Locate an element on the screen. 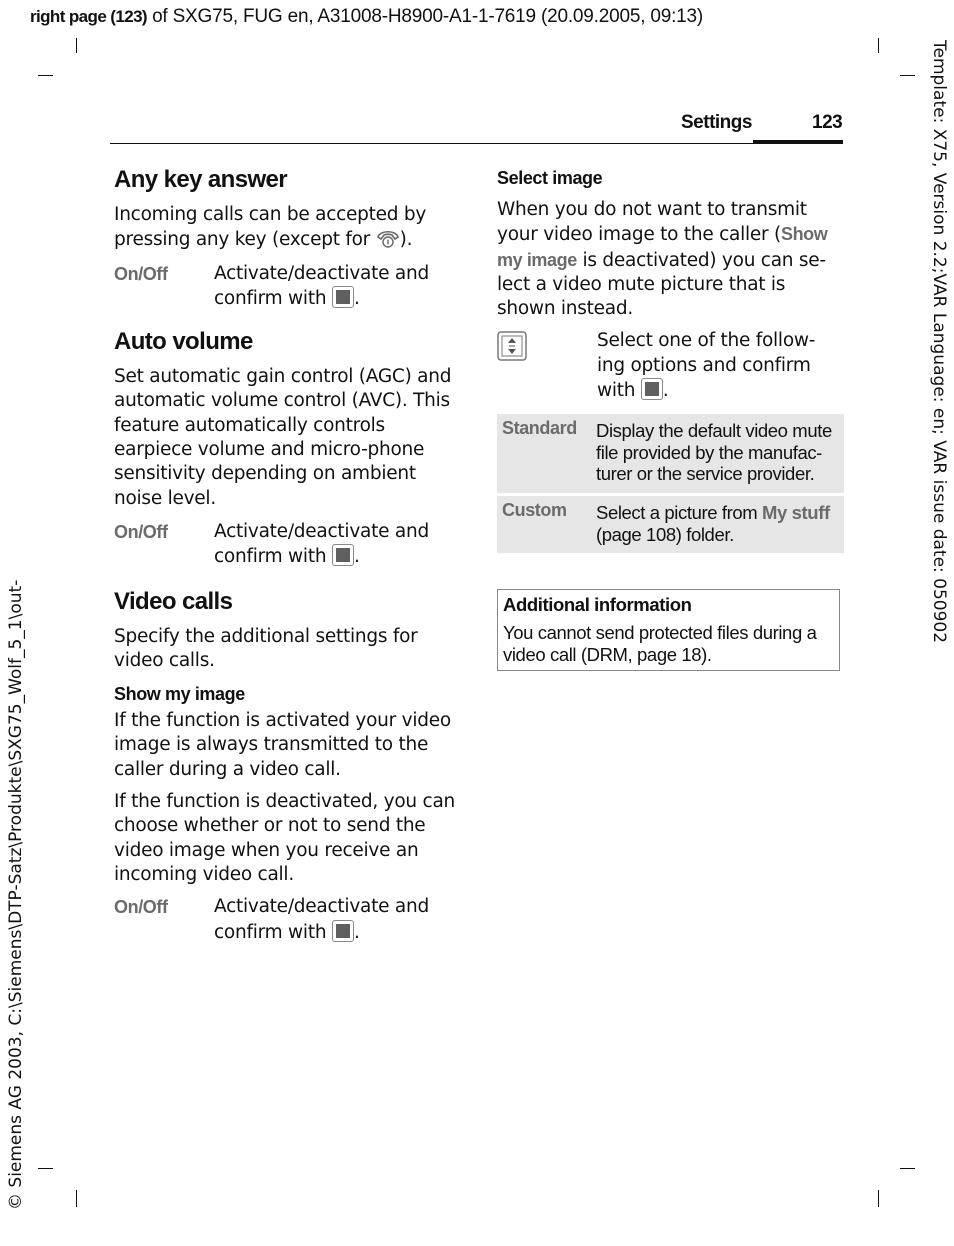  heading-any-key-answer: Any key answer is located at coordinates (201, 179).